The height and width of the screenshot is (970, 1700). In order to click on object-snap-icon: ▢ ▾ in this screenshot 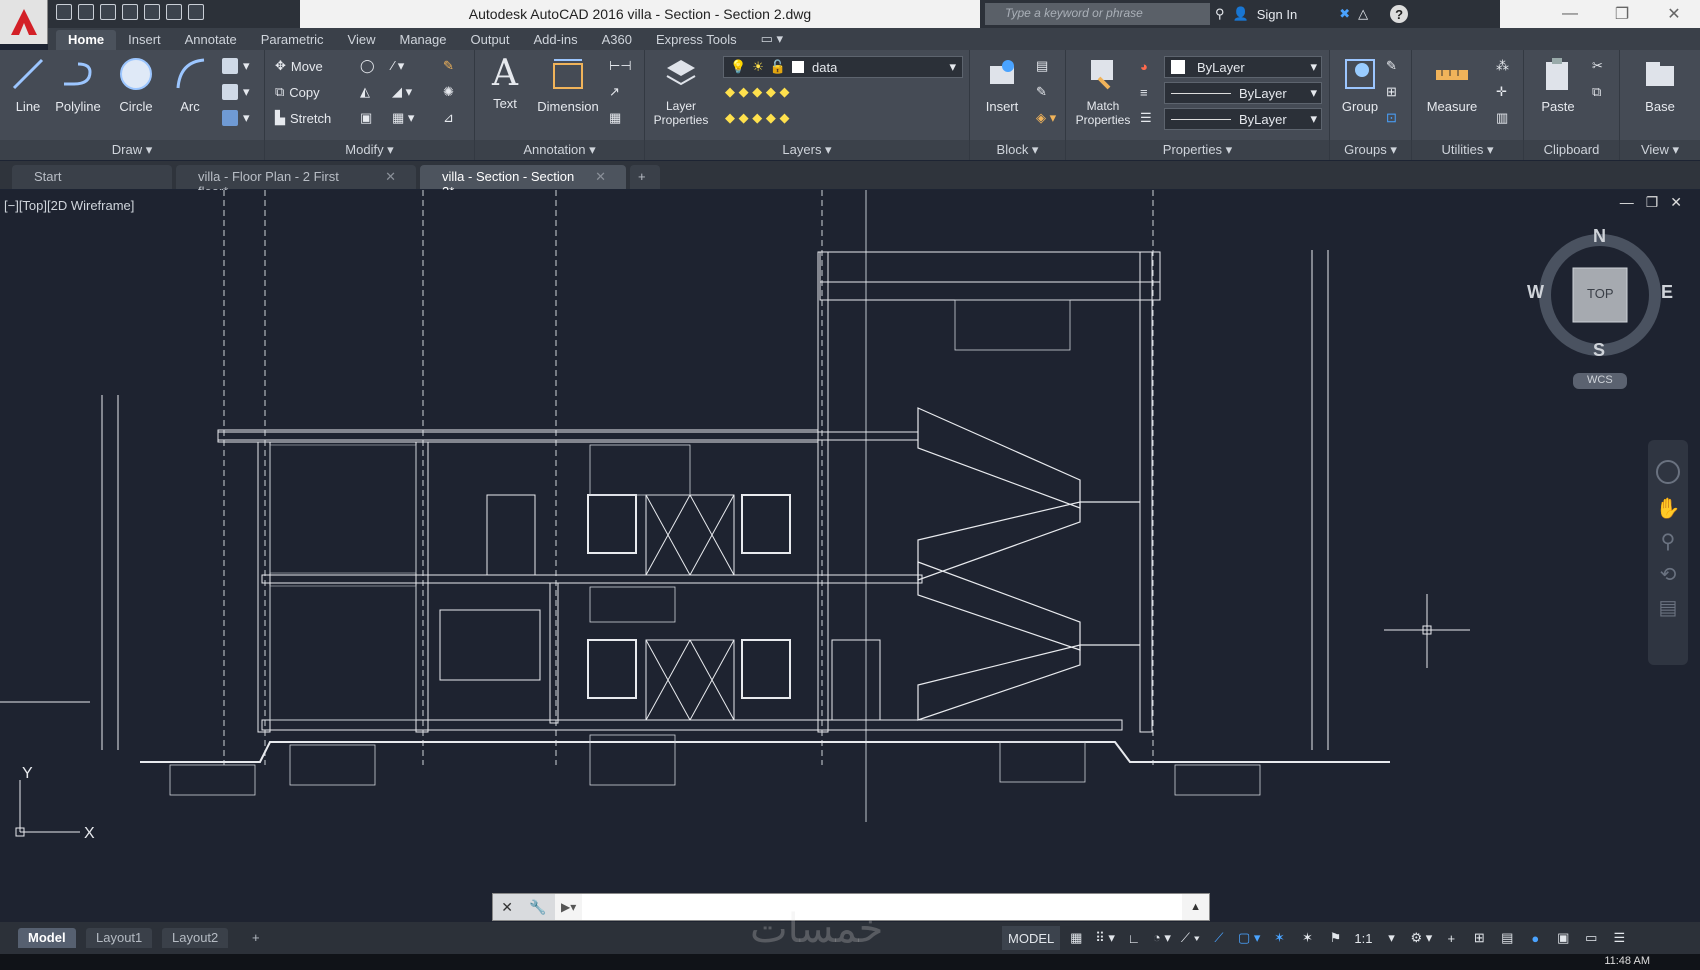, I will do `click(1249, 938)`.